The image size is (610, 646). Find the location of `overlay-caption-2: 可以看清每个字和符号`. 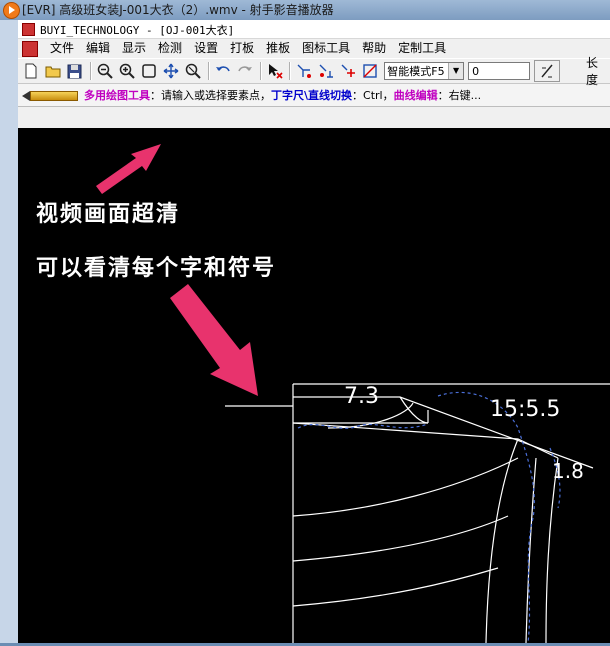

overlay-caption-2: 可以看清每个字和符号 is located at coordinates (156, 268).